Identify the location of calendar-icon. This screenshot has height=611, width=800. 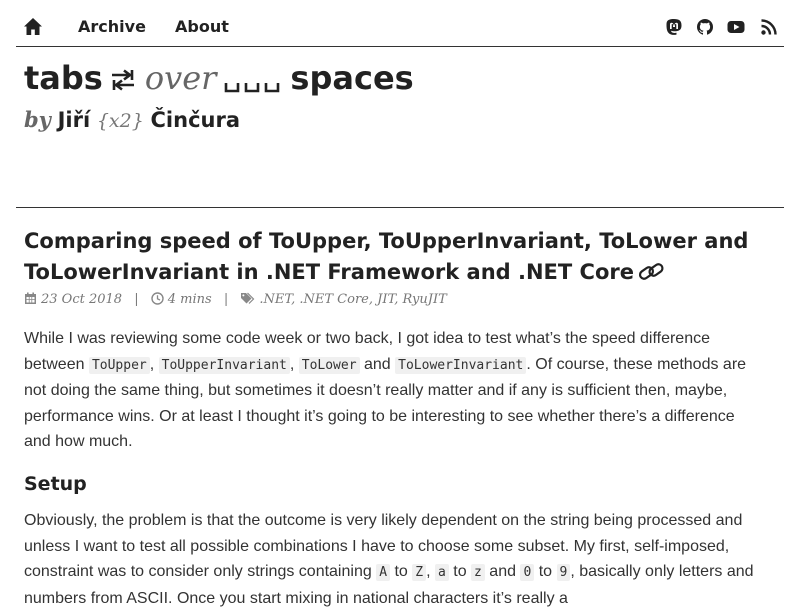
(30, 298).